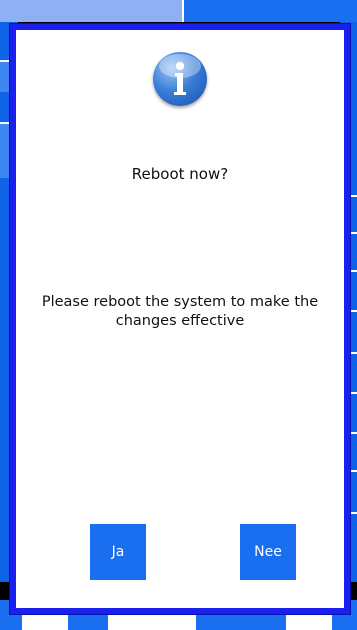  Describe the element at coordinates (180, 174) in the screenshot. I see `dialog-title: Reboot now?` at that location.